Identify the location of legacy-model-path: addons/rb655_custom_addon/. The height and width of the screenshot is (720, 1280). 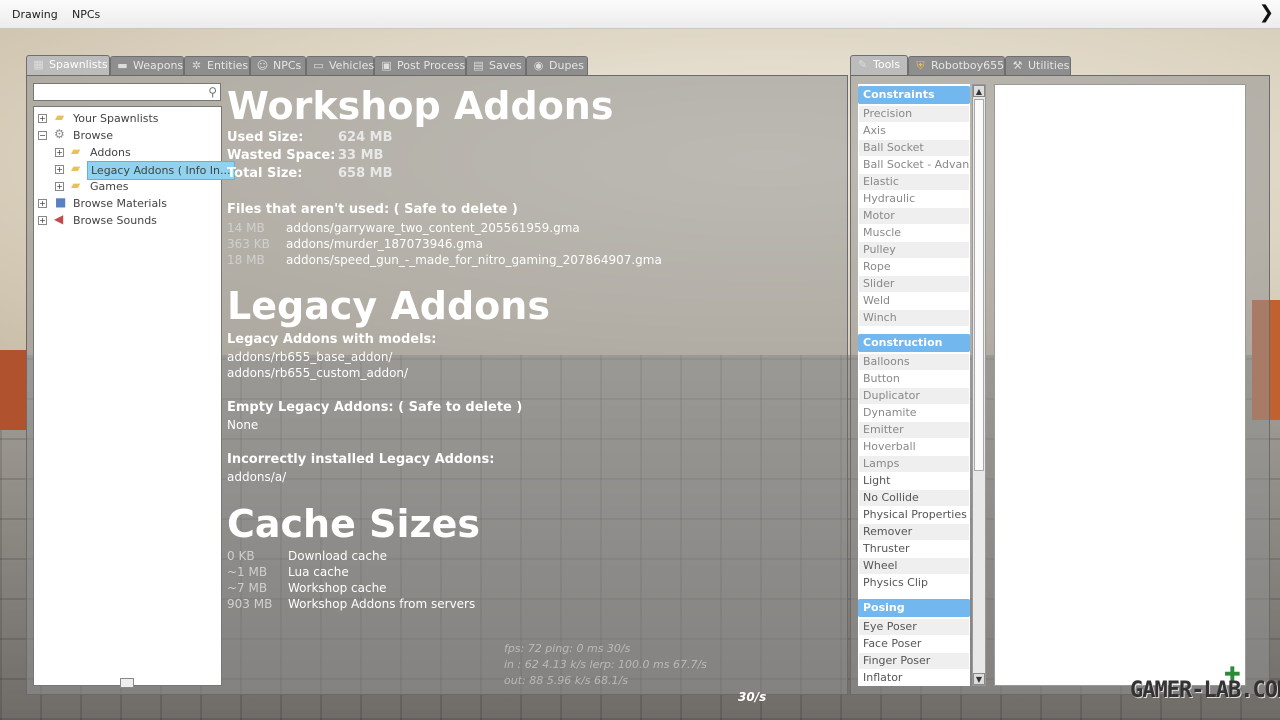
(318, 373).